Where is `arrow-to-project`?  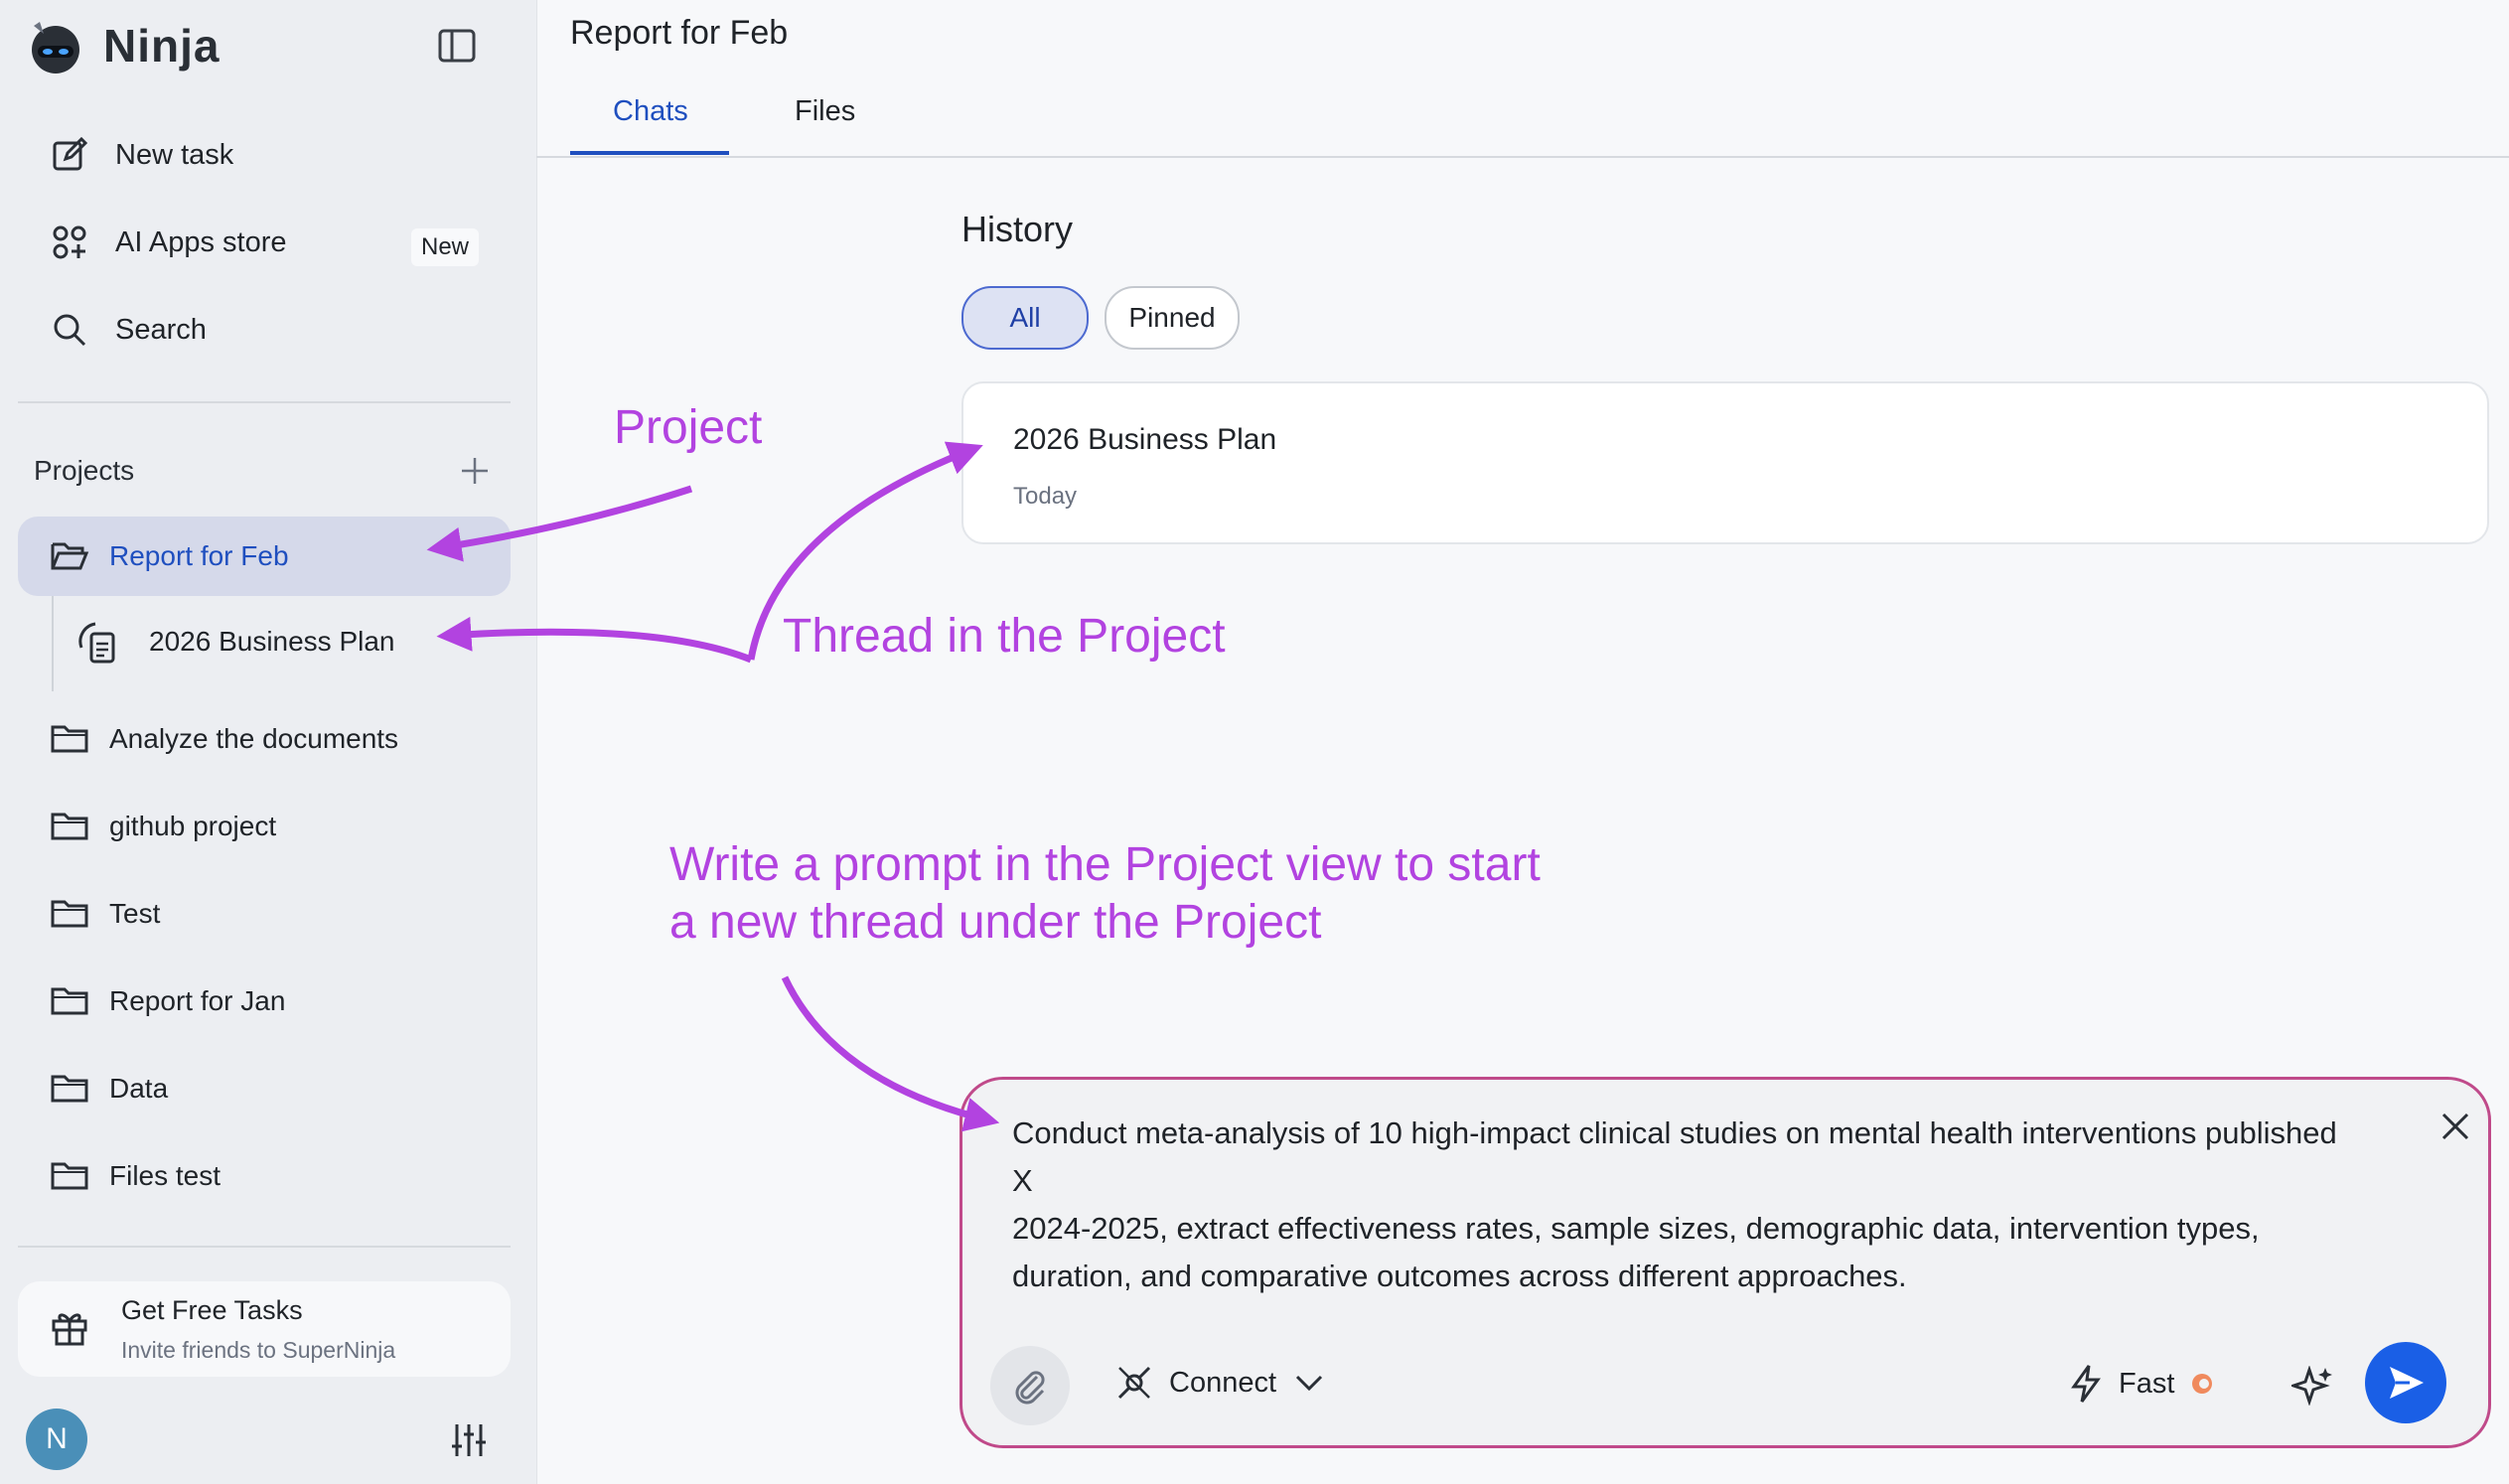
arrow-to-project is located at coordinates (559, 523).